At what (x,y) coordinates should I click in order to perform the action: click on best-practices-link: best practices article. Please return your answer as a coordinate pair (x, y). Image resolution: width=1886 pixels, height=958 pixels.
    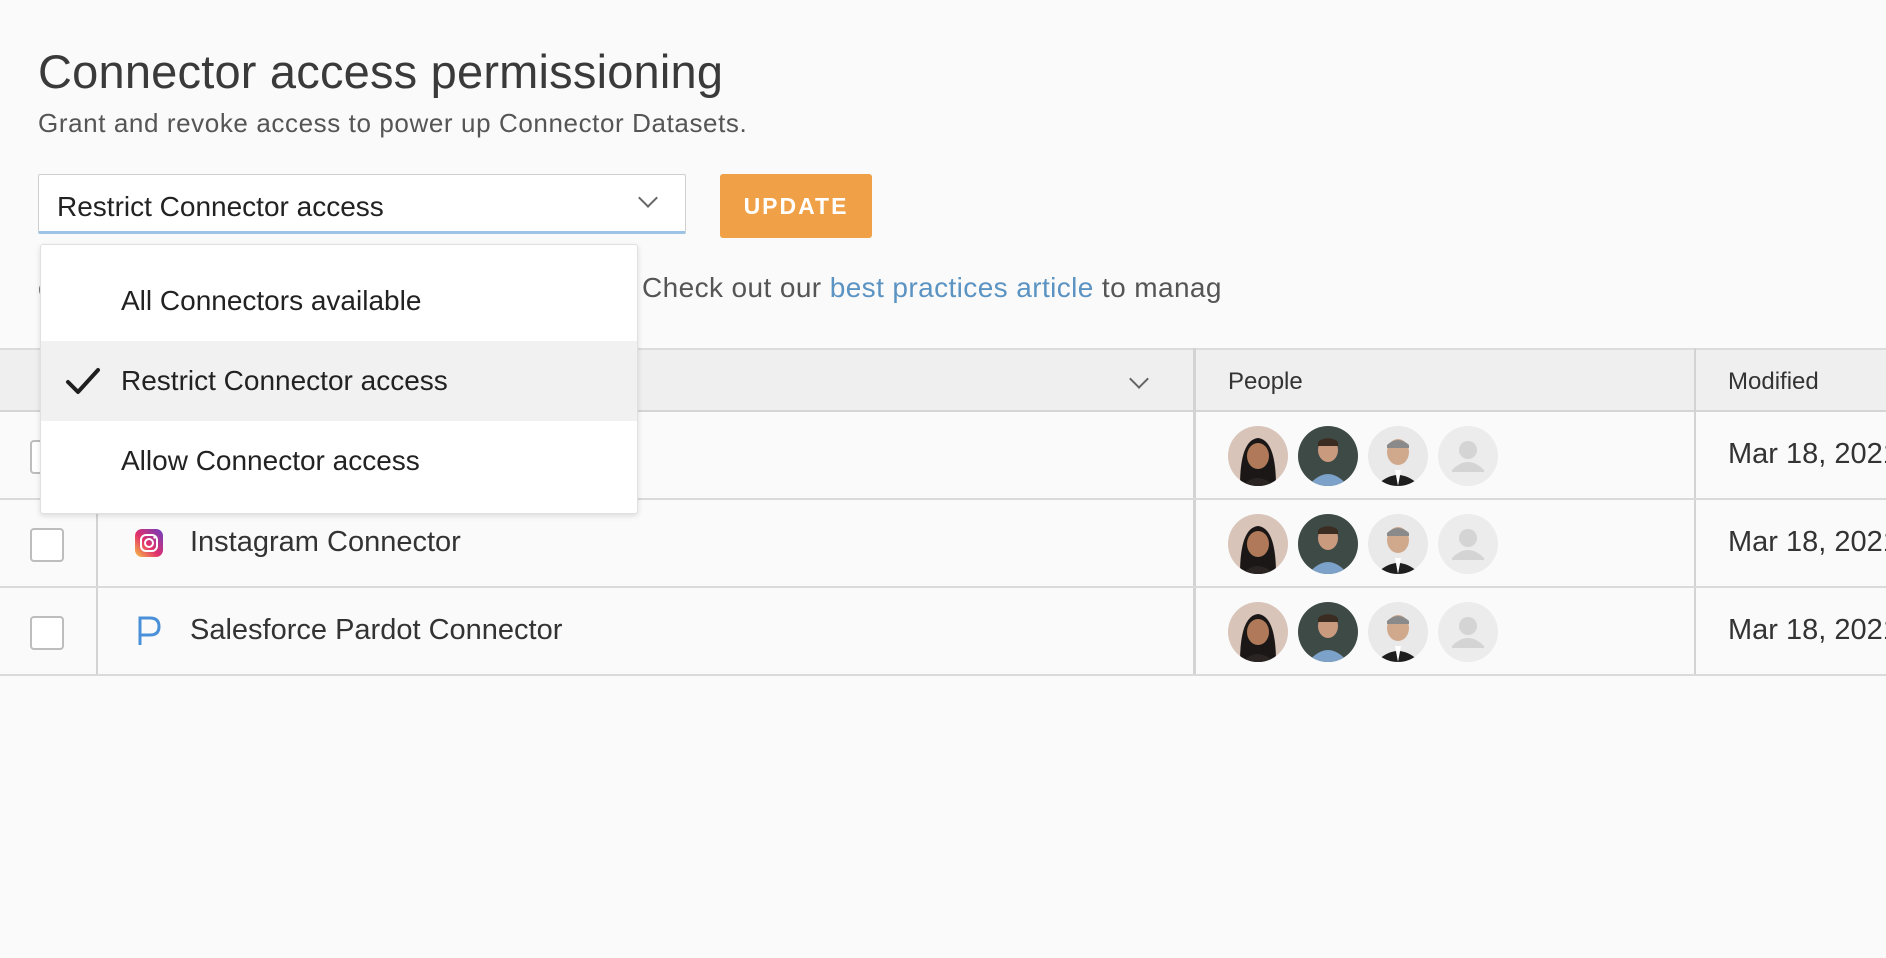
    Looking at the image, I should click on (962, 287).